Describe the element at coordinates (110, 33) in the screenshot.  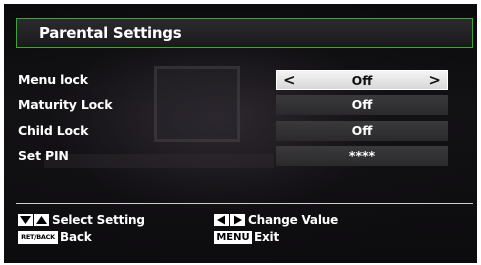
I see `menu-title: Parental Settings` at that location.